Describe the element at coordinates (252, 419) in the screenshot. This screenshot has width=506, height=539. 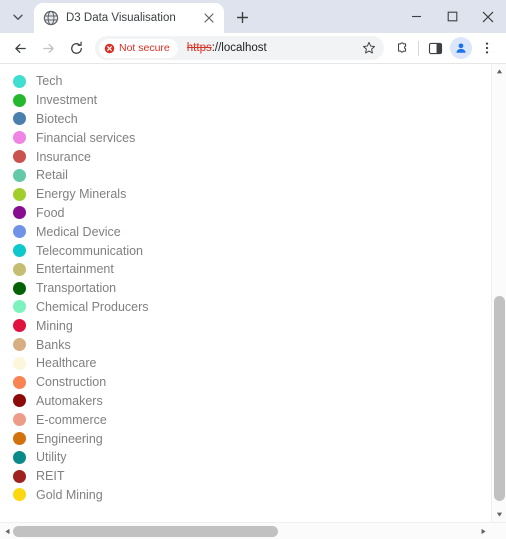
I see `legend-item: E-commerce` at that location.